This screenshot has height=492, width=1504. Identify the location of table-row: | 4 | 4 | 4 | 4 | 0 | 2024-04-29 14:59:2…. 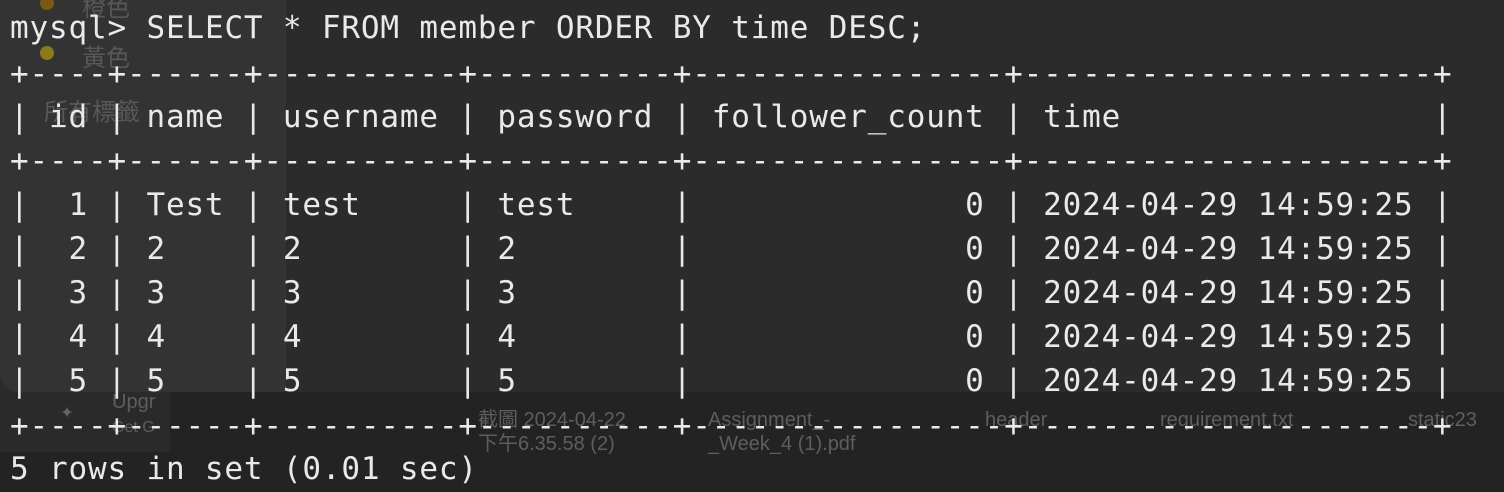
(731, 337).